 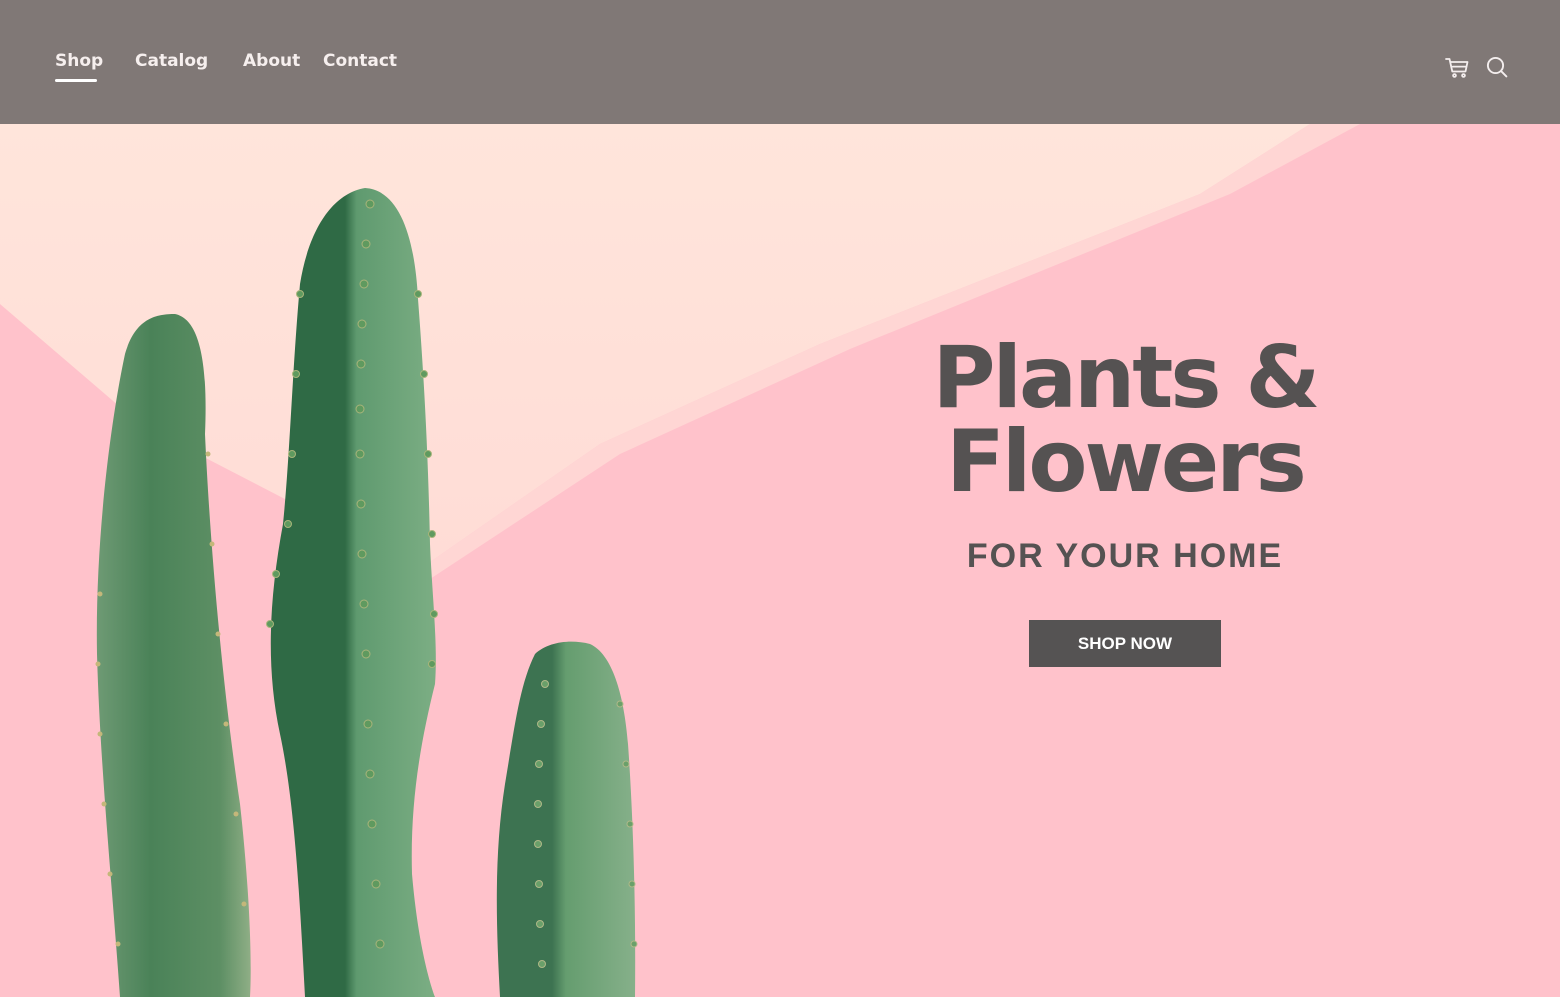 What do you see at coordinates (1126, 378) in the screenshot?
I see `hero-title-line-1: Plants &` at bounding box center [1126, 378].